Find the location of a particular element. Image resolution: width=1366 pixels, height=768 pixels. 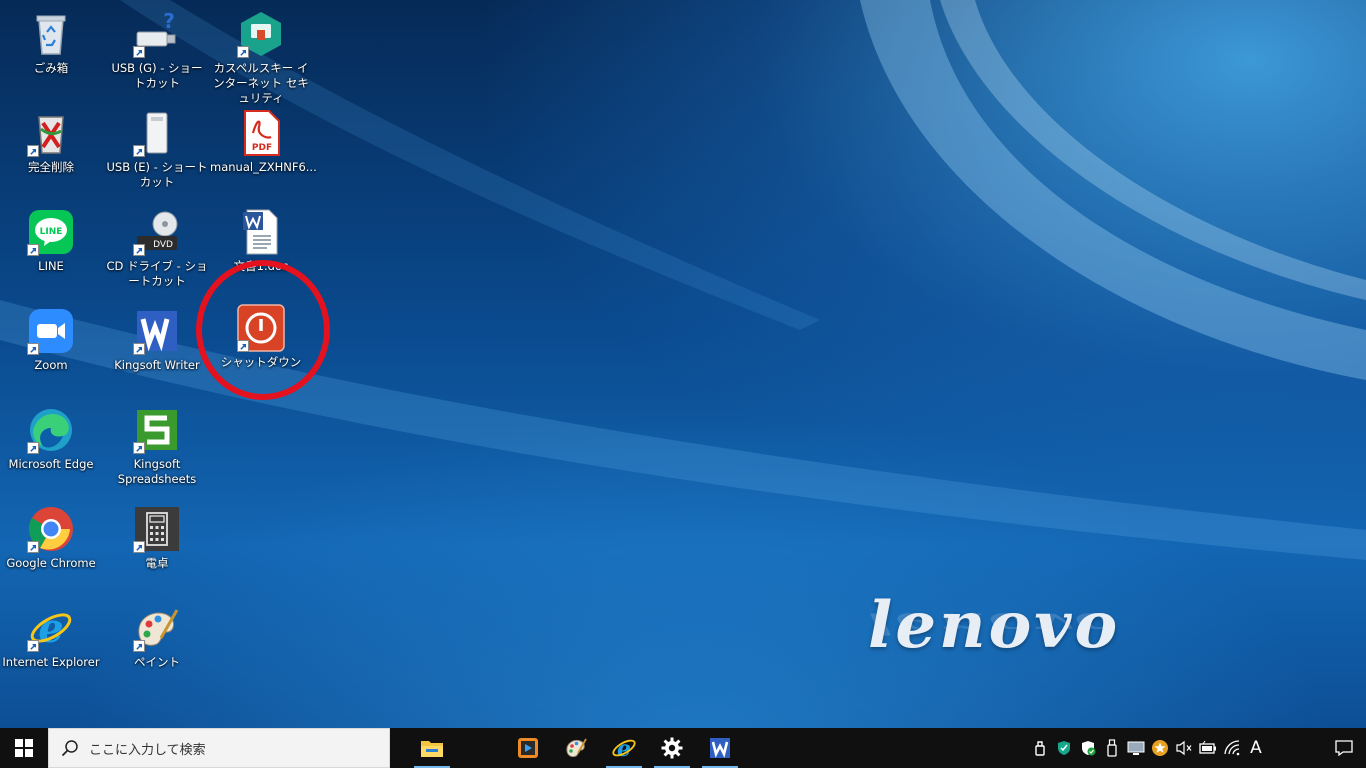

desktop-icon-label: Google Chrome is located at coordinates (51, 563).